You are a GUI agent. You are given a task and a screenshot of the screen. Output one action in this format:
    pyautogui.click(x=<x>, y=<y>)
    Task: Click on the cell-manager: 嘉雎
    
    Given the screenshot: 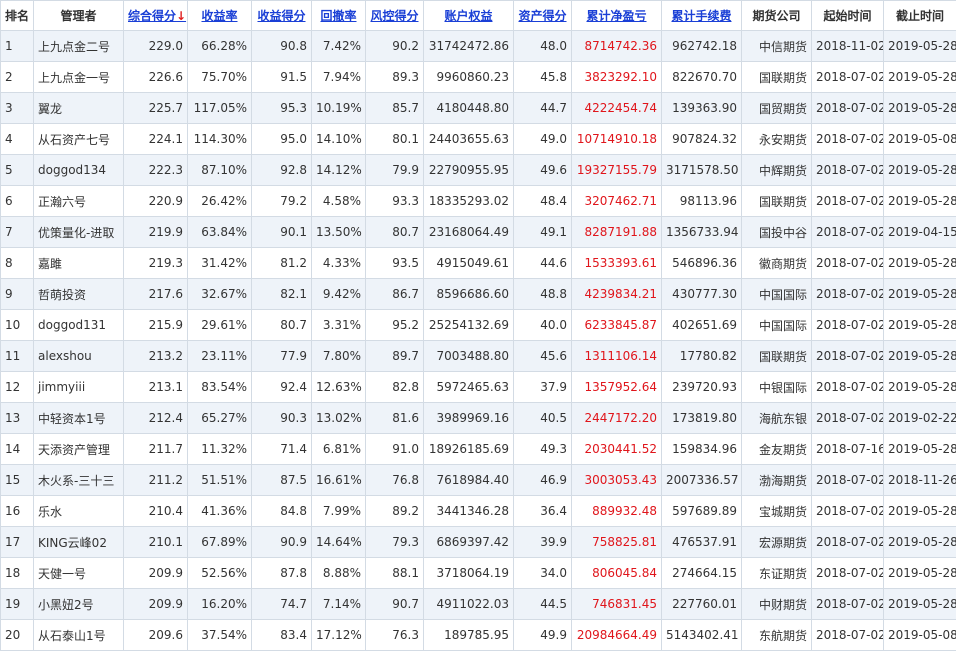 What is the action you would take?
    pyautogui.click(x=79, y=263)
    